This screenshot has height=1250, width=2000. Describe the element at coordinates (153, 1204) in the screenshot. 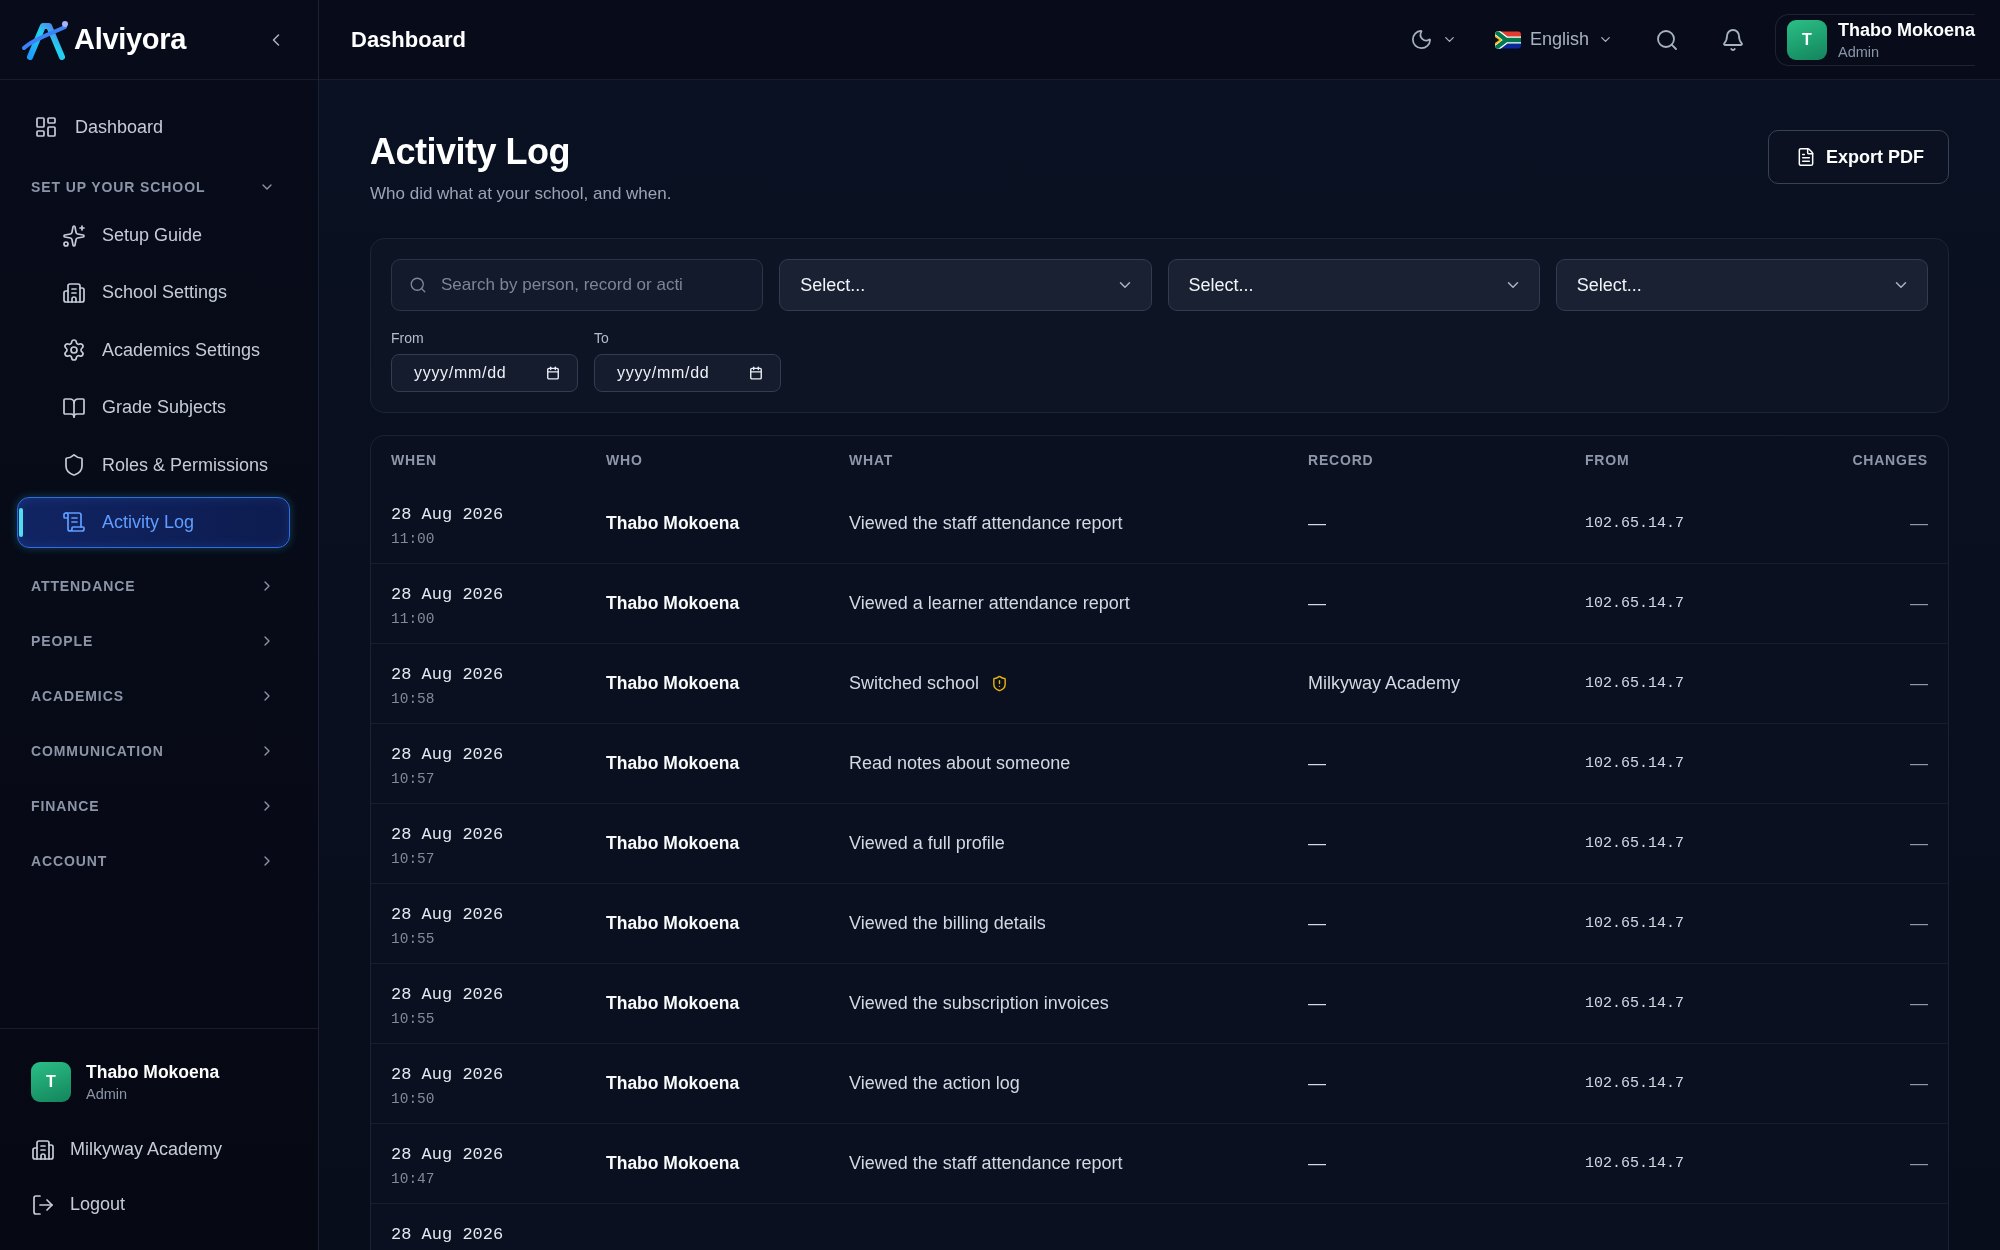

I see `sidebar-link: Logout` at that location.